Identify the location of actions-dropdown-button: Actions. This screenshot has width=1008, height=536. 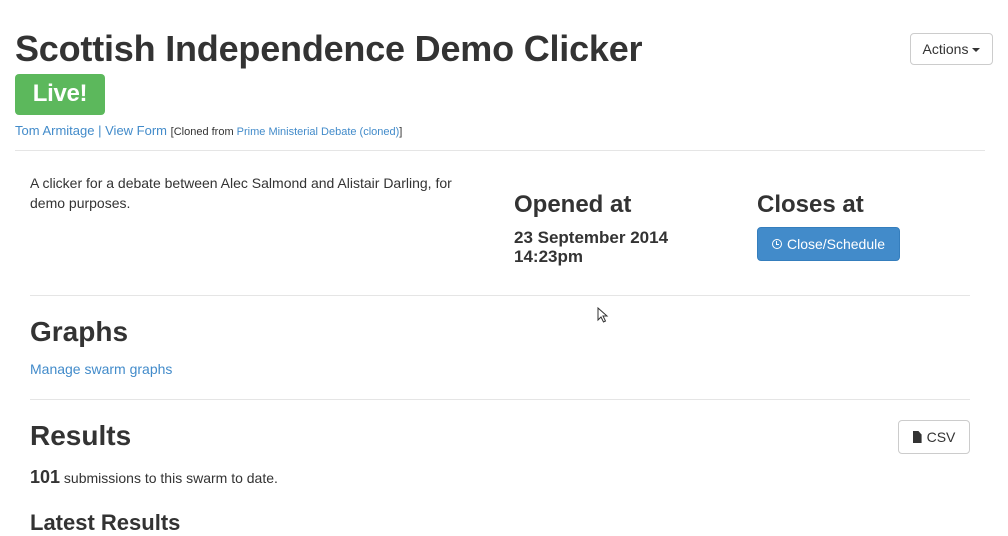
(951, 49).